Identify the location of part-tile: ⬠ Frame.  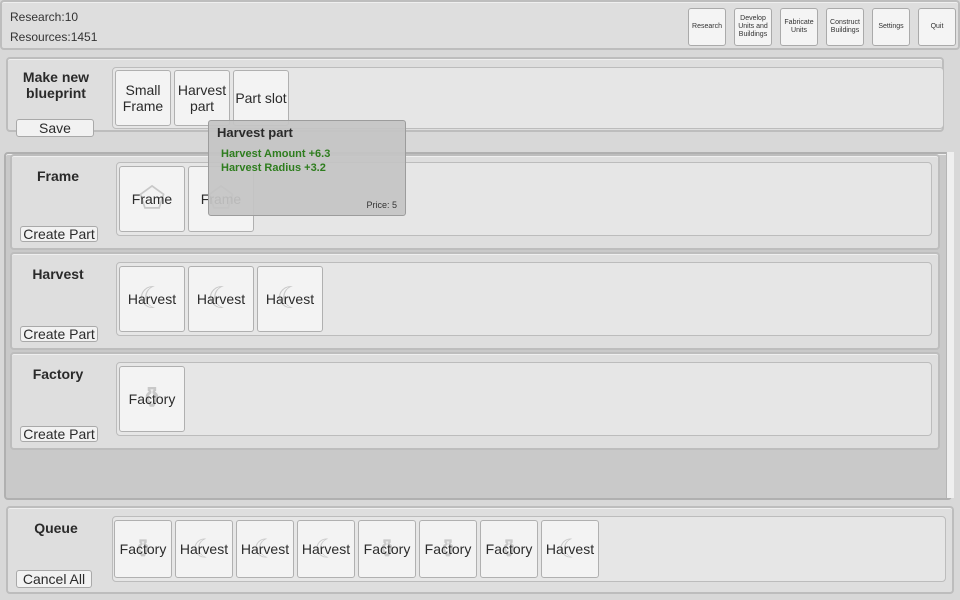
(152, 199).